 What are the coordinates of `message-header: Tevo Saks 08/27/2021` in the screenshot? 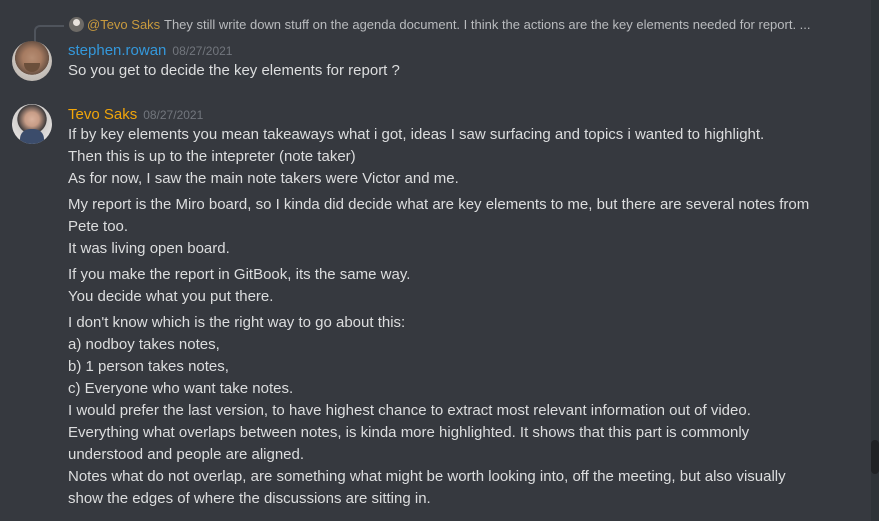 It's located at (135, 113).